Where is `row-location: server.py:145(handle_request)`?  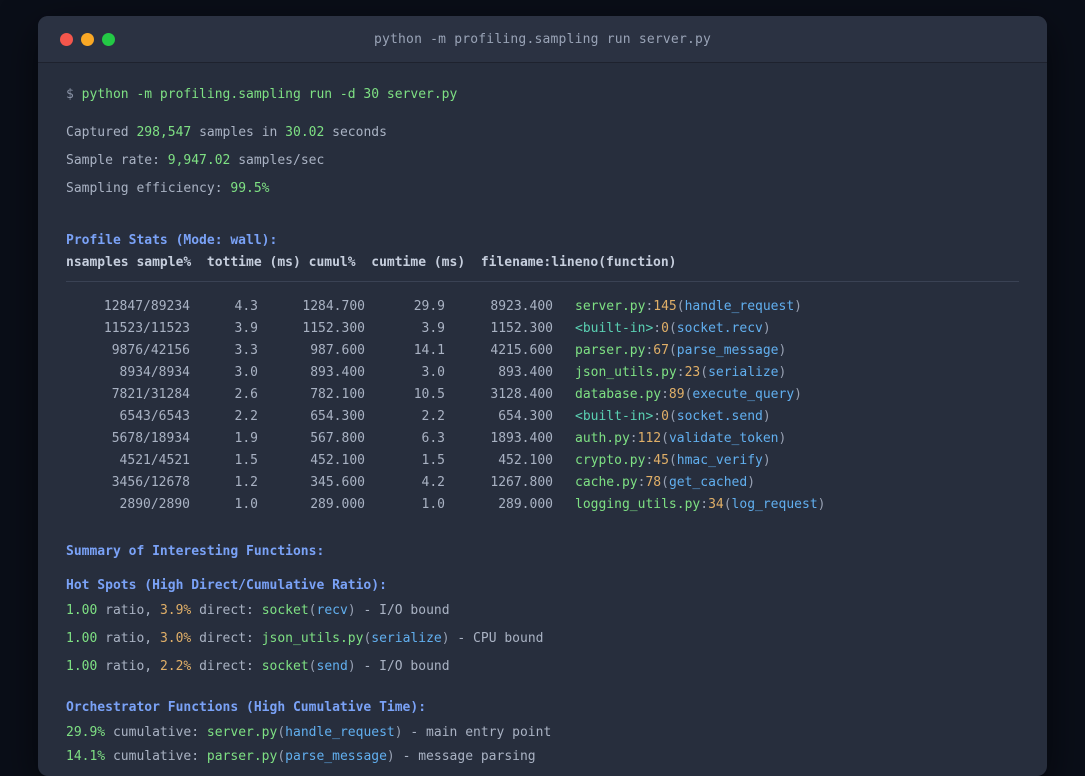 row-location: server.py:145(handle_request) is located at coordinates (688, 306).